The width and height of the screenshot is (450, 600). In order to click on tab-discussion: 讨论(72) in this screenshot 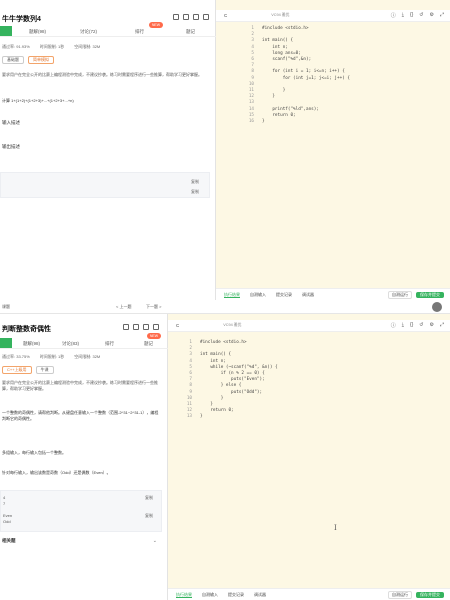, I will do `click(88, 31)`.